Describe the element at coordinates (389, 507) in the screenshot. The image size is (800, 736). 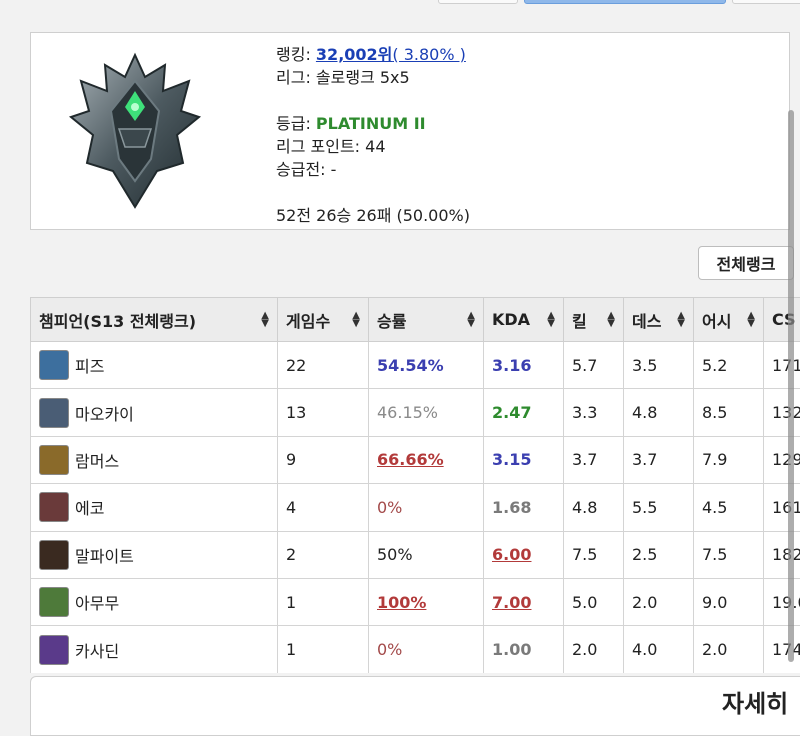
I see `winrate-value: 0%` at that location.